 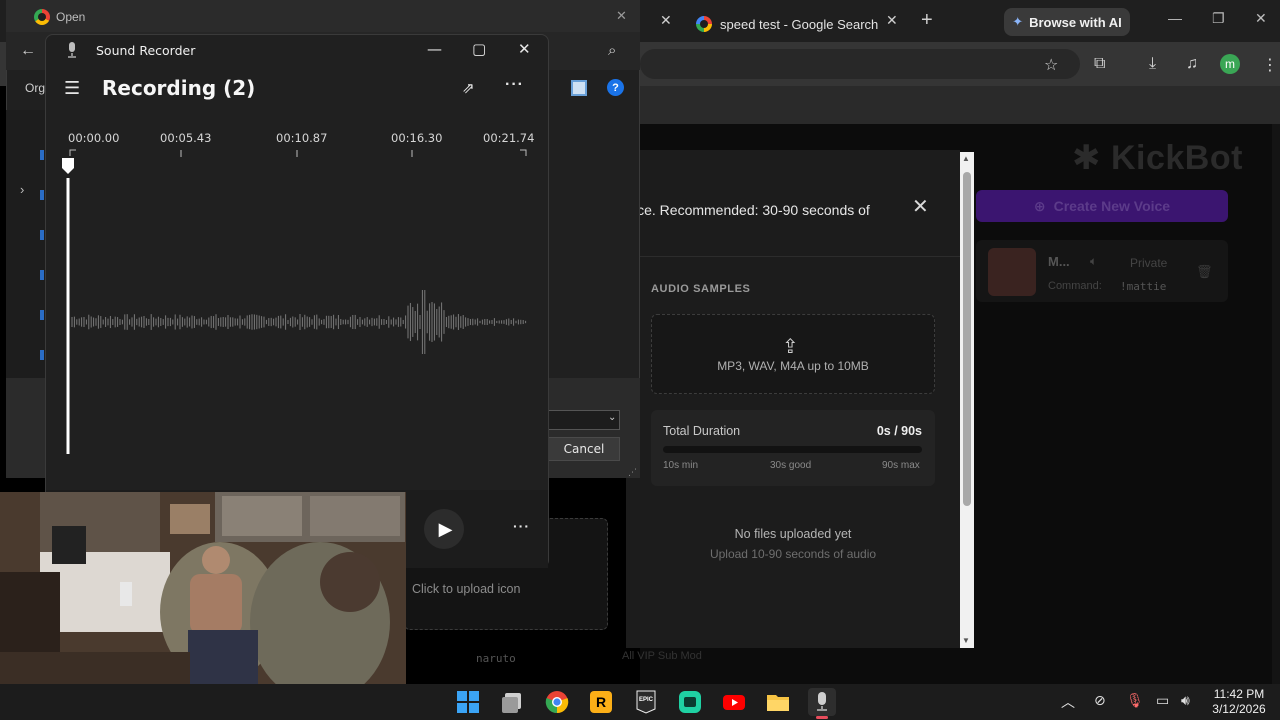 I want to click on kickbot-logo: ✱ KickBot, so click(x=1157, y=158).